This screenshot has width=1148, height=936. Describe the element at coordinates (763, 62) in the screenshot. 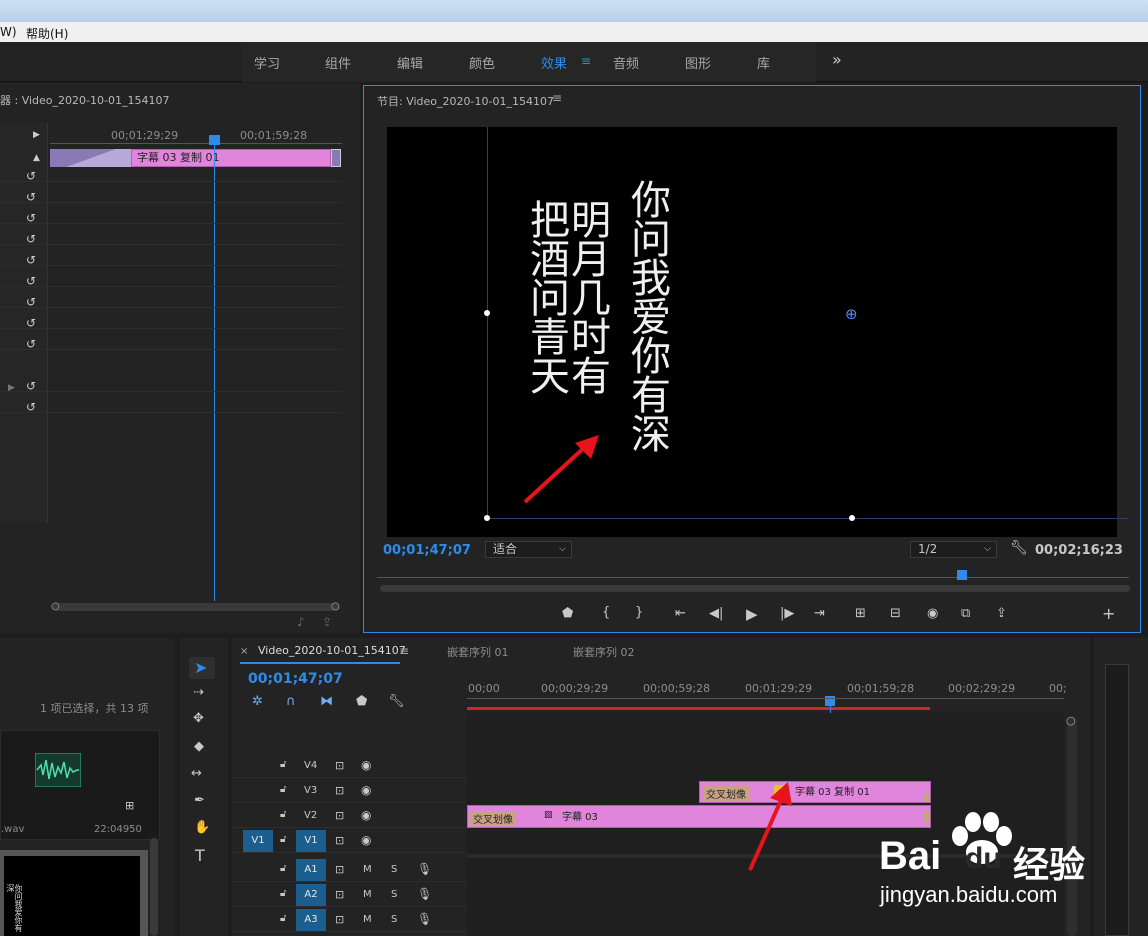

I see `workspace-libraries: 库` at that location.